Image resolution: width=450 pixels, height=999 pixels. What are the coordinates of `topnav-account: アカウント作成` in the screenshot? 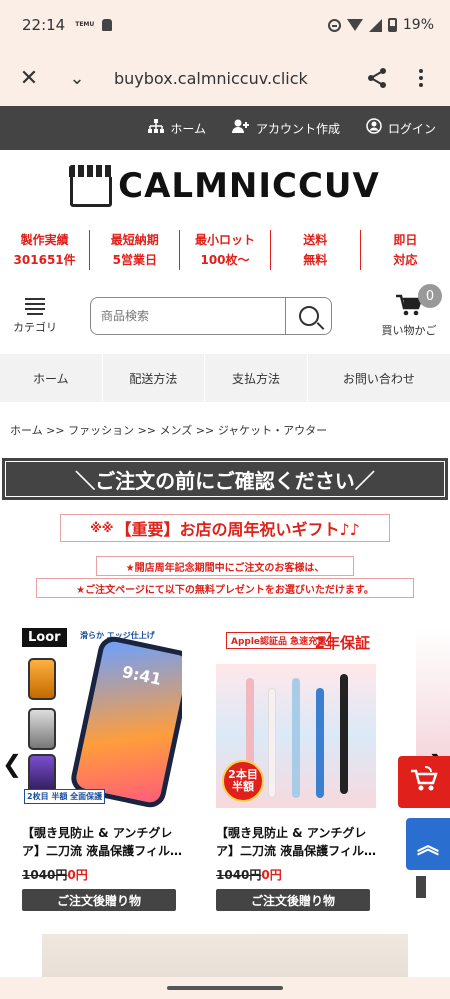 It's located at (285, 128).